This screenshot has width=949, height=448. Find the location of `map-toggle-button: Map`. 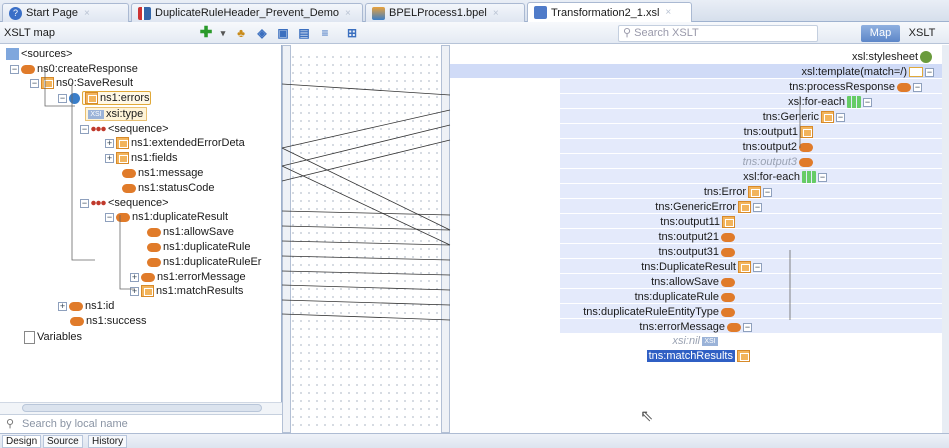

map-toggle-button: Map is located at coordinates (880, 33).